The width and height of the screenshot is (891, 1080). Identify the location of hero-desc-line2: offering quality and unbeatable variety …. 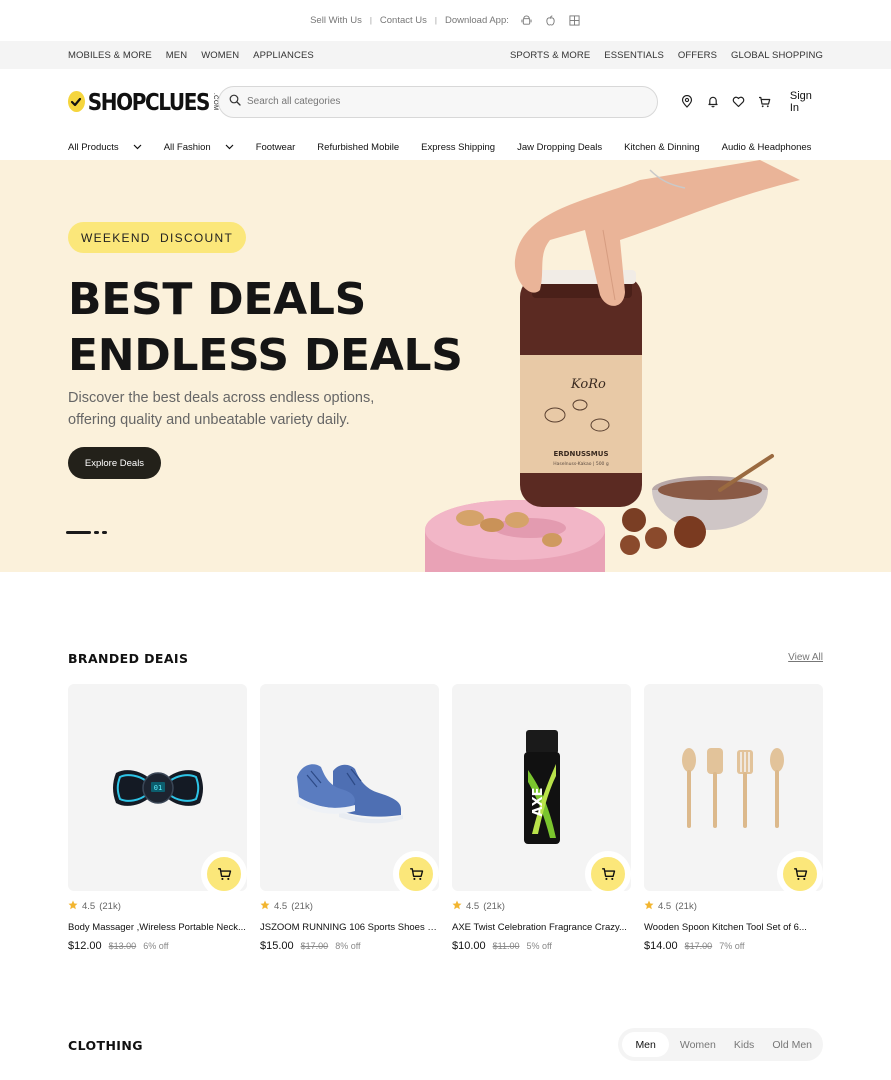
(209, 420).